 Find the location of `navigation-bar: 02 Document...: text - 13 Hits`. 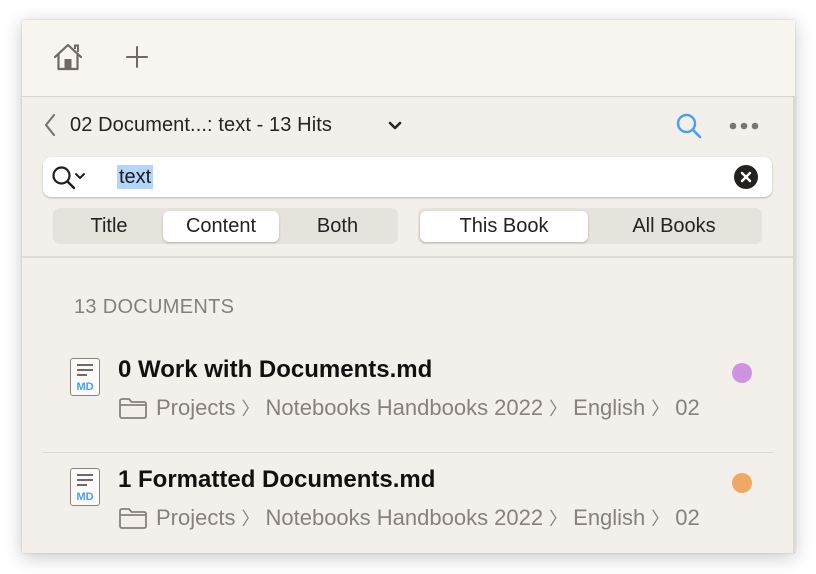

navigation-bar: 02 Document...: text - 13 Hits is located at coordinates (408, 126).